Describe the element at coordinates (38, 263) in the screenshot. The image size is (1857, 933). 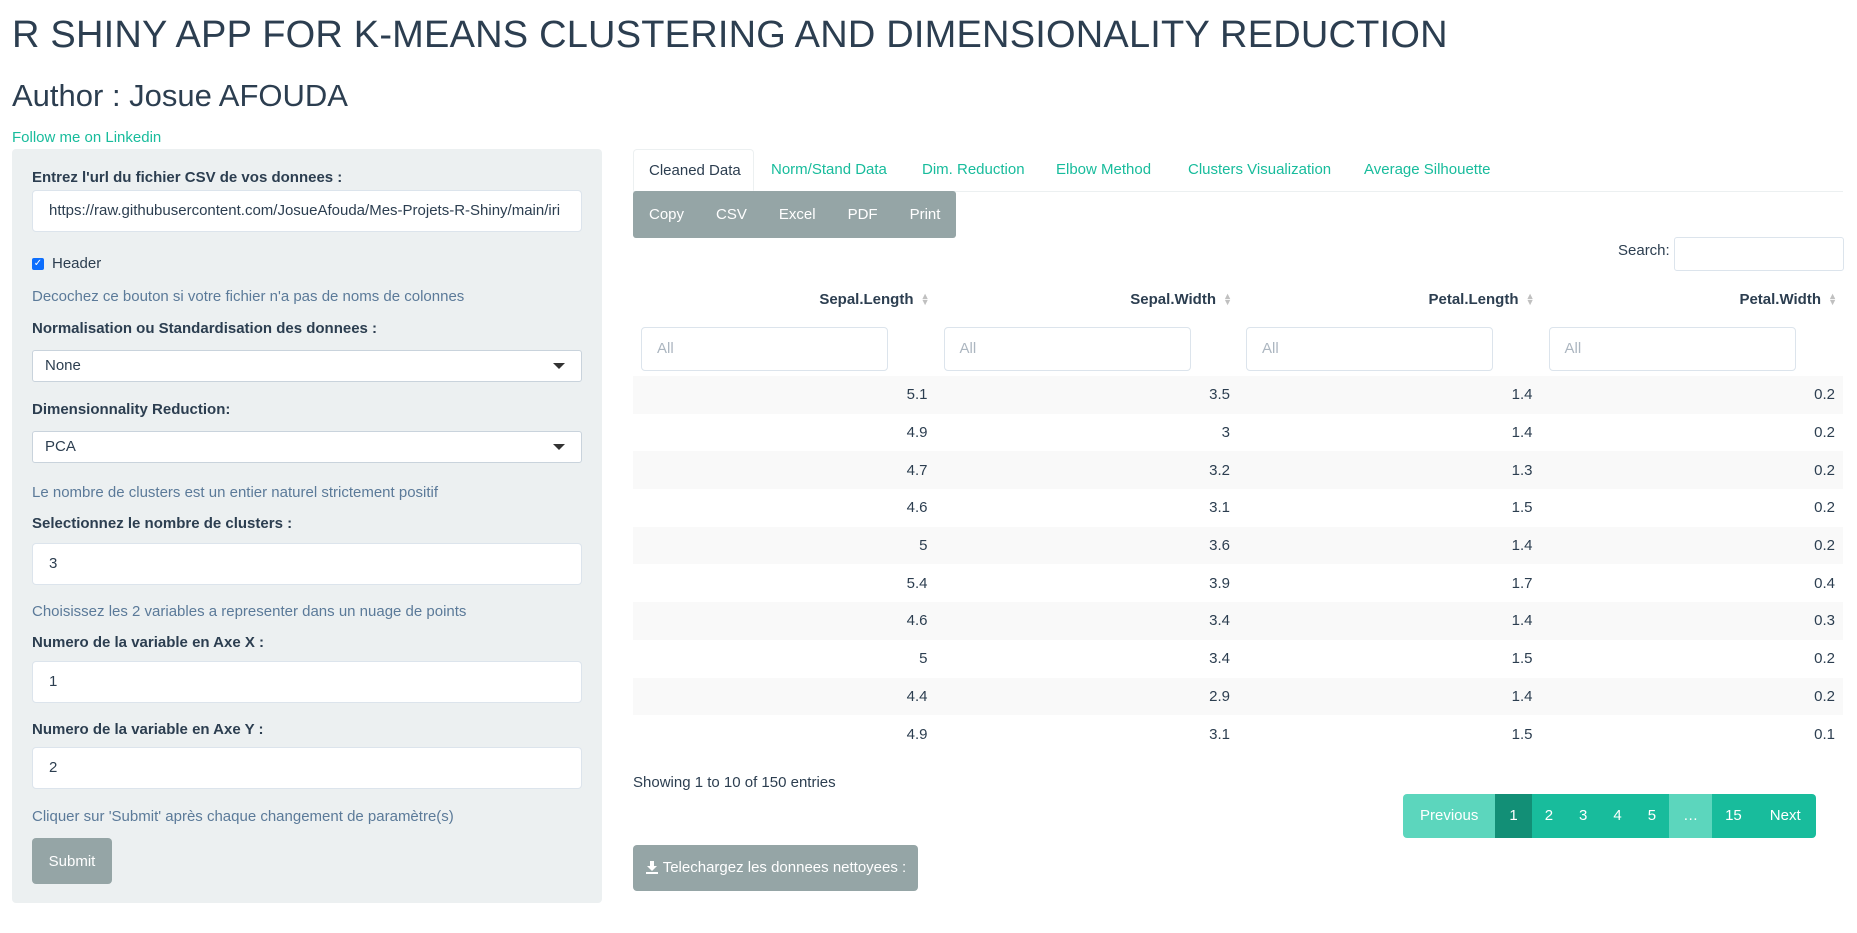
I see `header-checkbox: ✓` at that location.